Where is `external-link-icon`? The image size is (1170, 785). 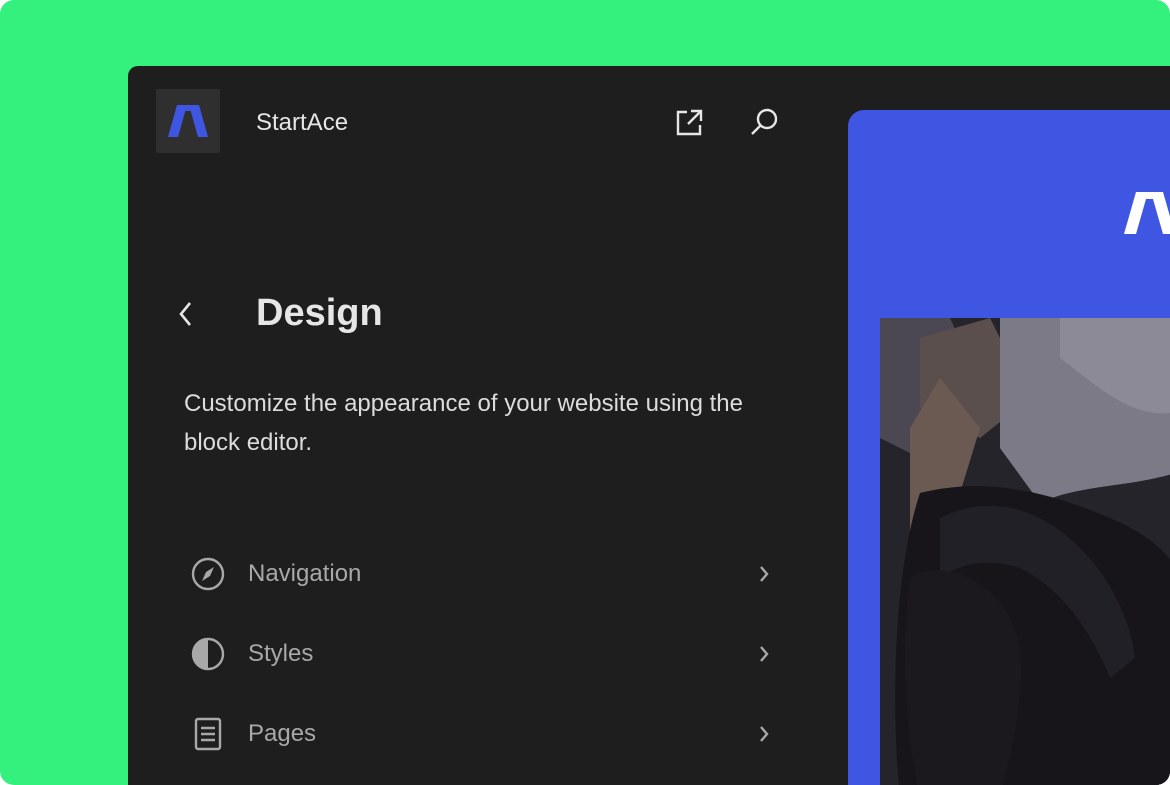
external-link-icon is located at coordinates (689, 122).